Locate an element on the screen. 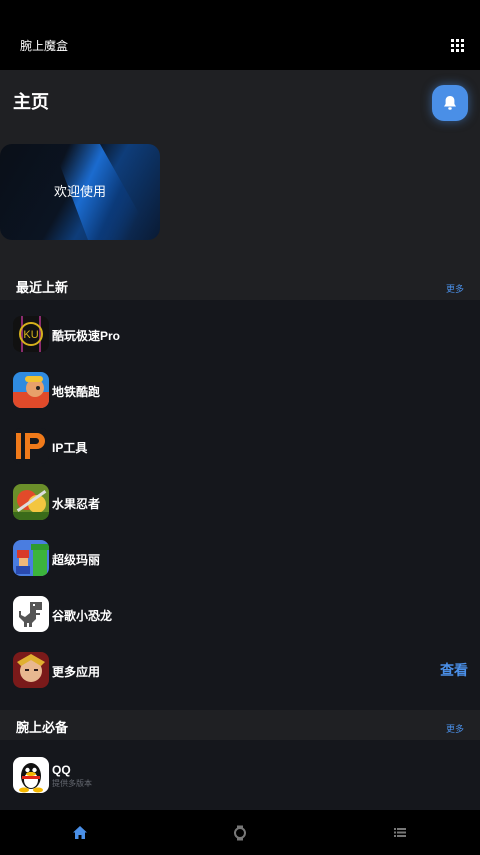 Image resolution: width=480 pixels, height=855 pixels. recent-section-header: 最近上新 更多 is located at coordinates (240, 285).